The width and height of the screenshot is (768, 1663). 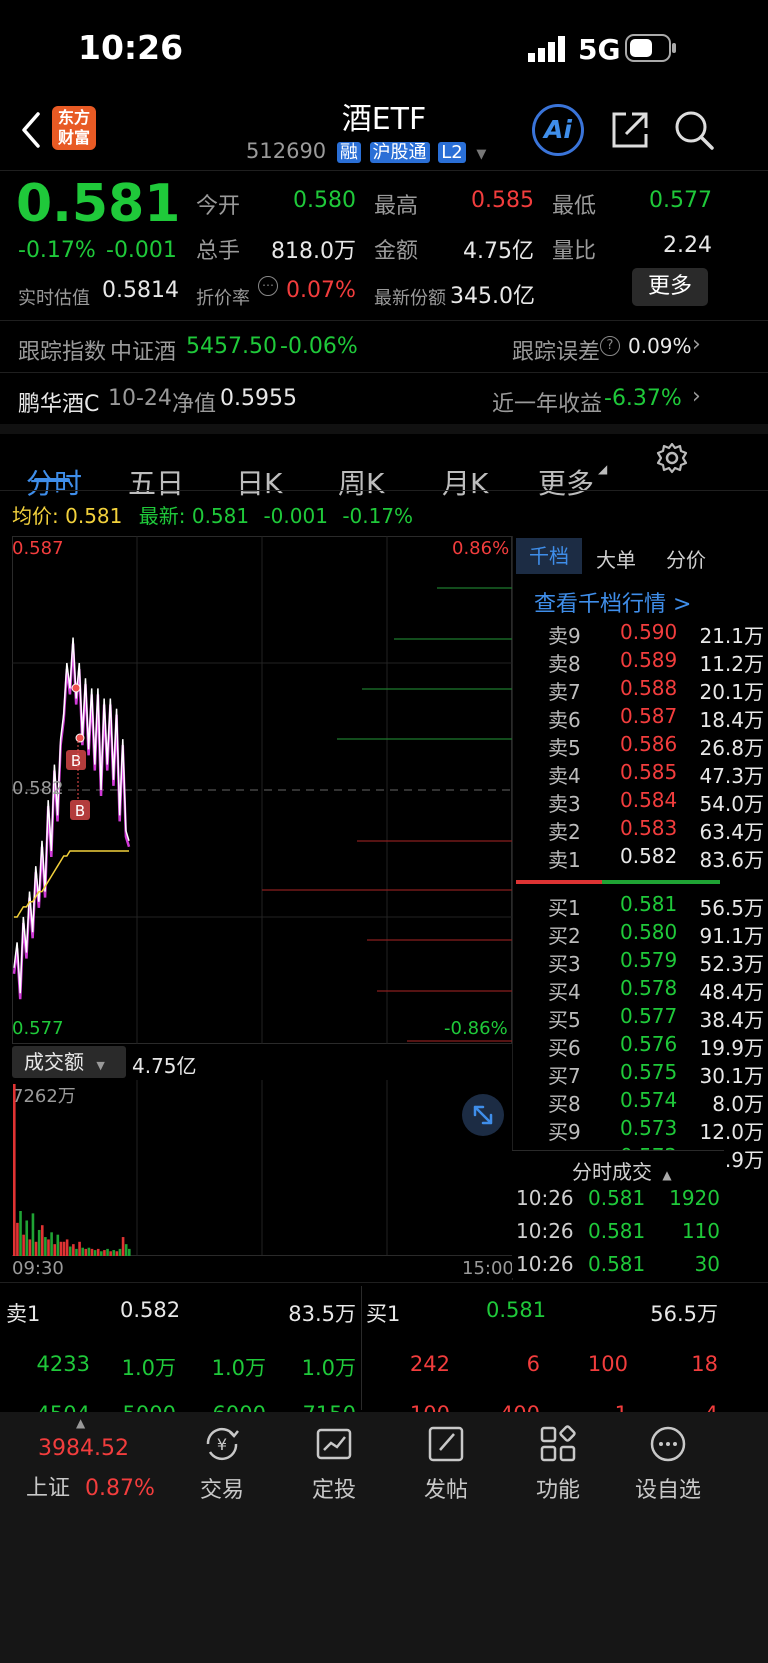 What do you see at coordinates (566, 482) in the screenshot?
I see `tab-more: 更多` at bounding box center [566, 482].